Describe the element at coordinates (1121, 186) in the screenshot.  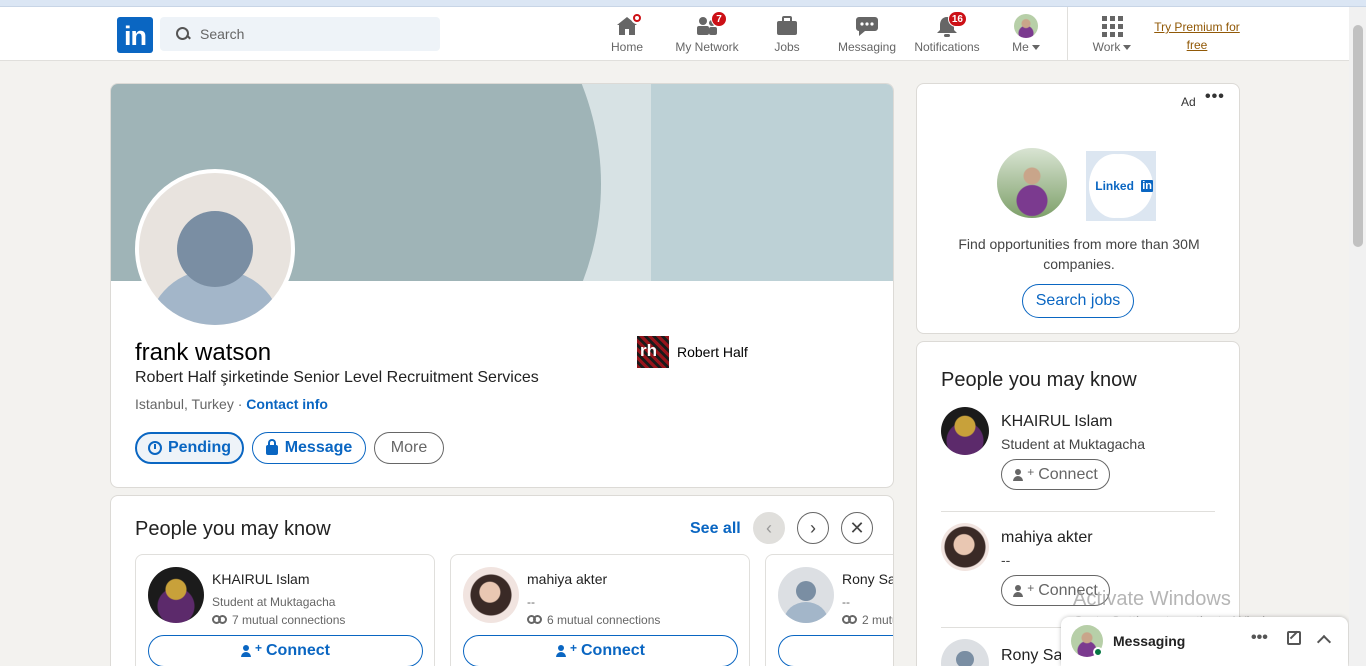
I see `ad-linkedin-logo: Linked in` at that location.